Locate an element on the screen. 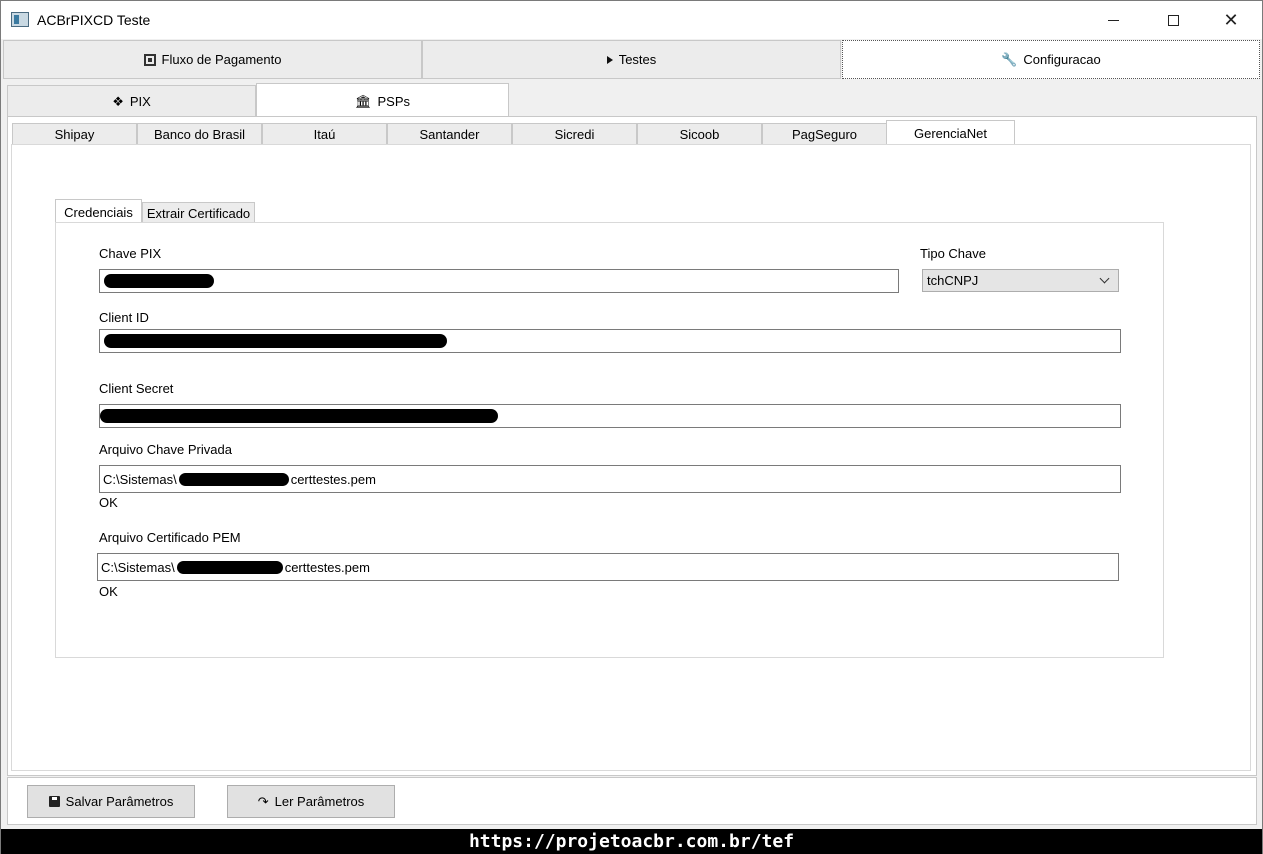 Image resolution: width=1263 pixels, height=854 pixels. close-icon: ✕ is located at coordinates (1231, 20).